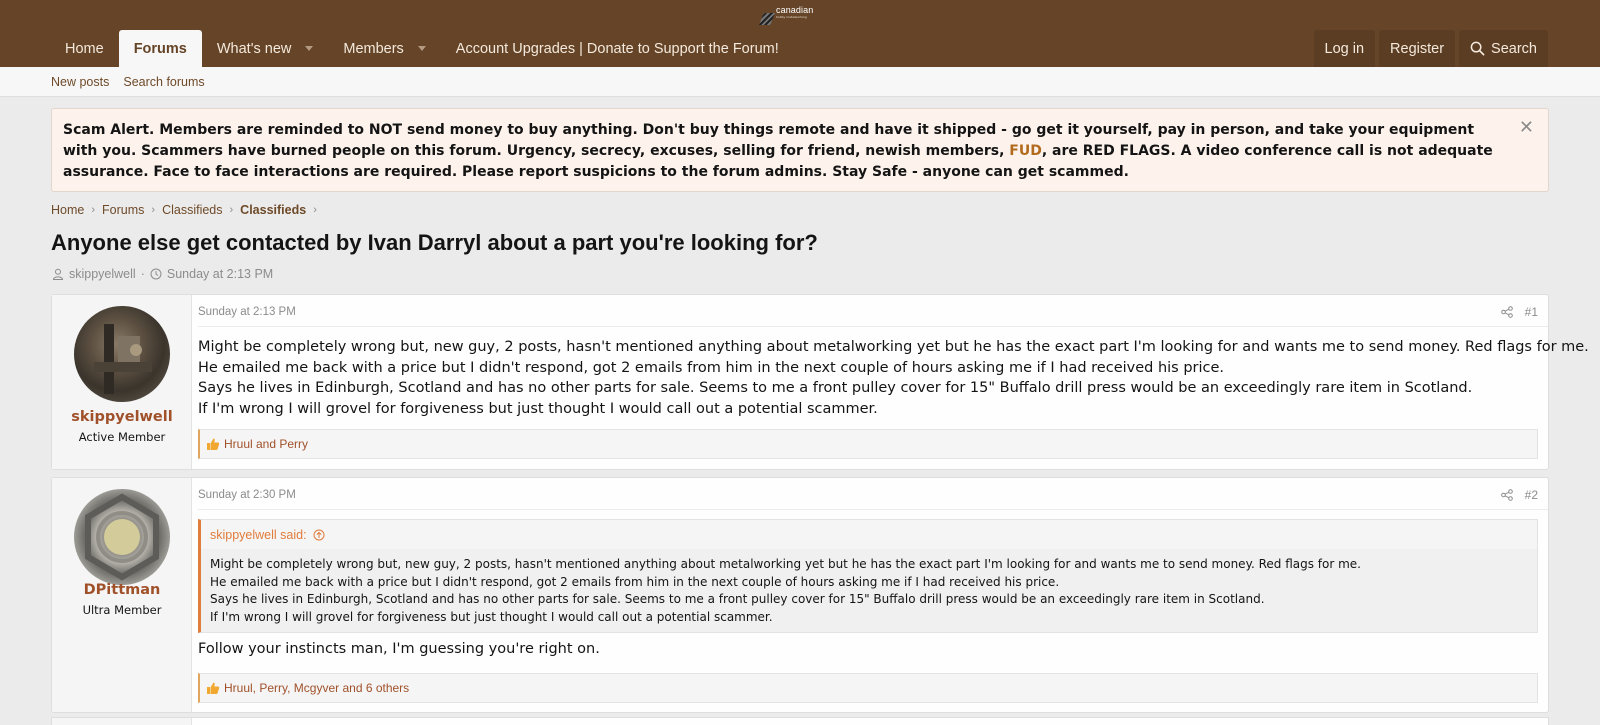 This screenshot has width=1600, height=725. Describe the element at coordinates (247, 312) in the screenshot. I see `post-date: Sunday at 2:13 PM` at that location.